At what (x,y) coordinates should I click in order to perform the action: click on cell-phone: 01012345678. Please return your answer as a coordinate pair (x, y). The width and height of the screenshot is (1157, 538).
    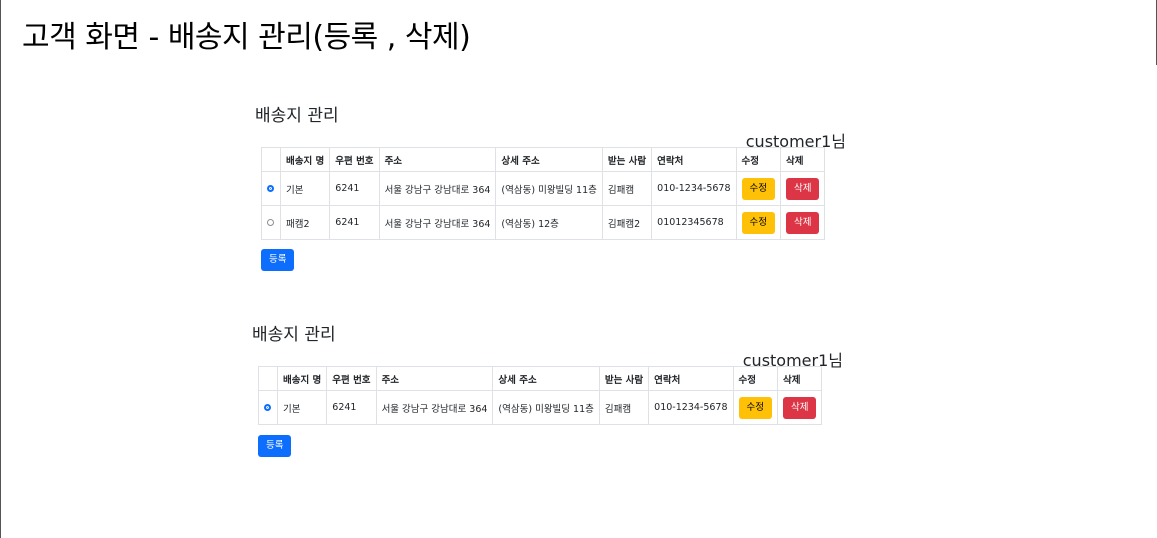
    Looking at the image, I should click on (694, 222).